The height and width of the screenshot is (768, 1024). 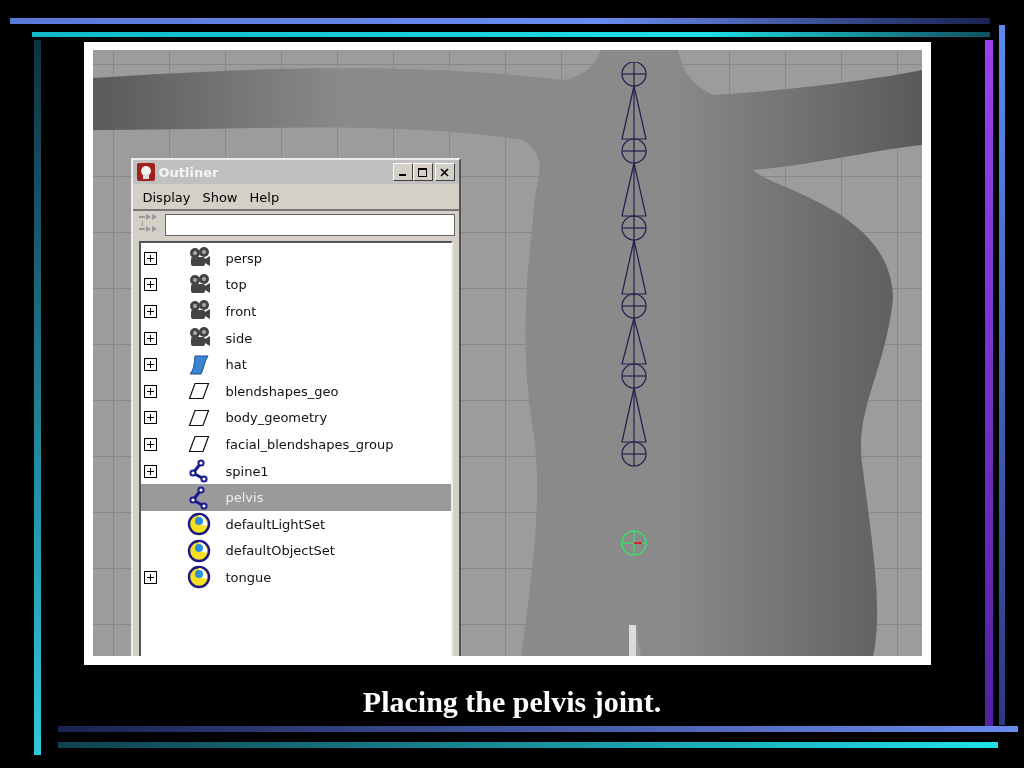 I want to click on outliner-item: hat, so click(x=295, y=364).